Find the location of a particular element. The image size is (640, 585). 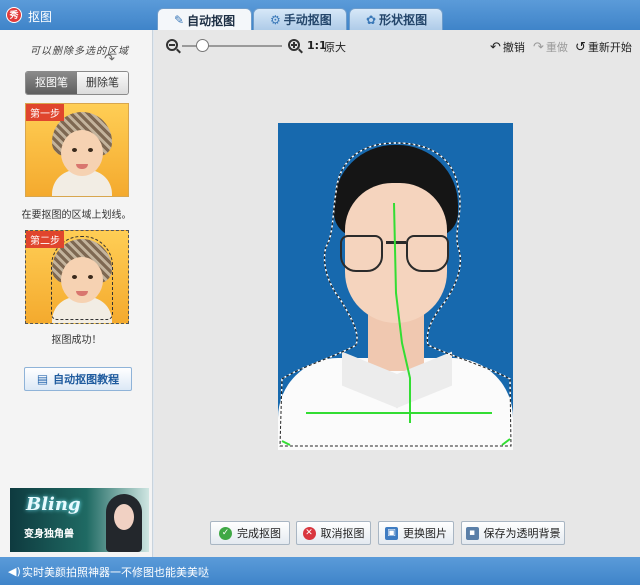

banner-portrait is located at coordinates (124, 523).